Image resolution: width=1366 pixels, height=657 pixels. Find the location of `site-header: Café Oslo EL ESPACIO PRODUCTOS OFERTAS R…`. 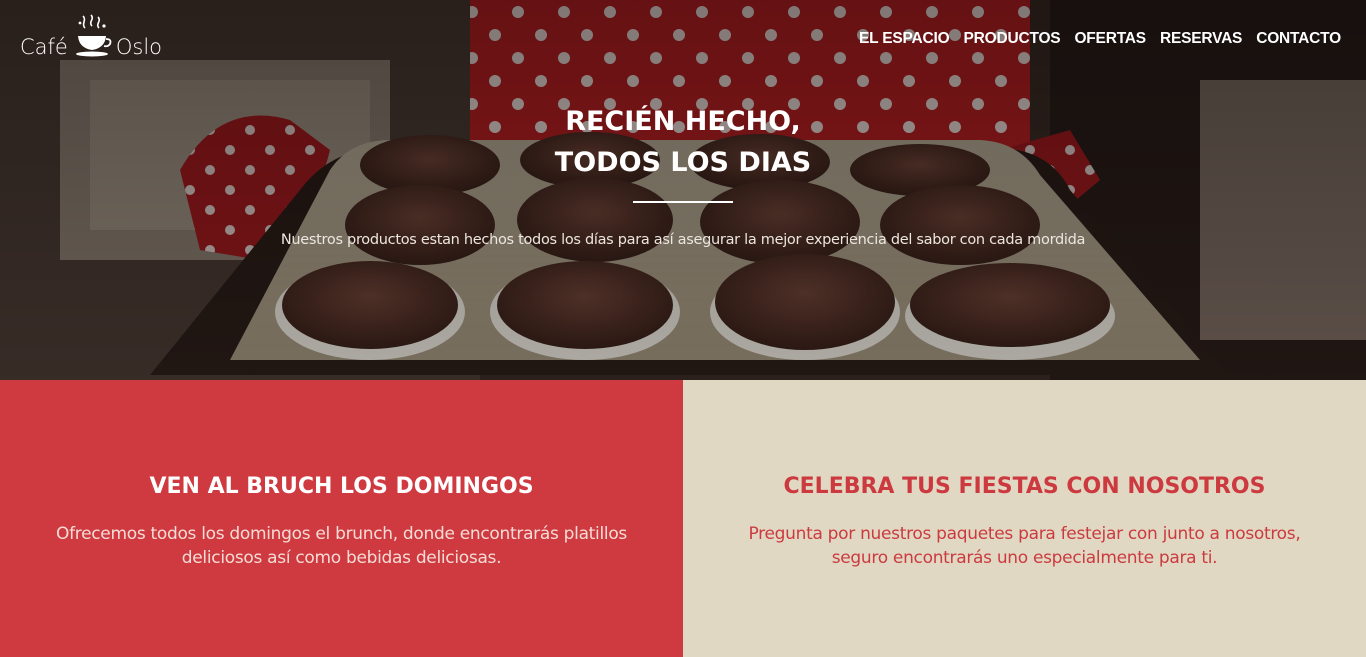

site-header: Café Oslo EL ESPACIO PRODUCTOS OFERTAS R… is located at coordinates (683, 40).